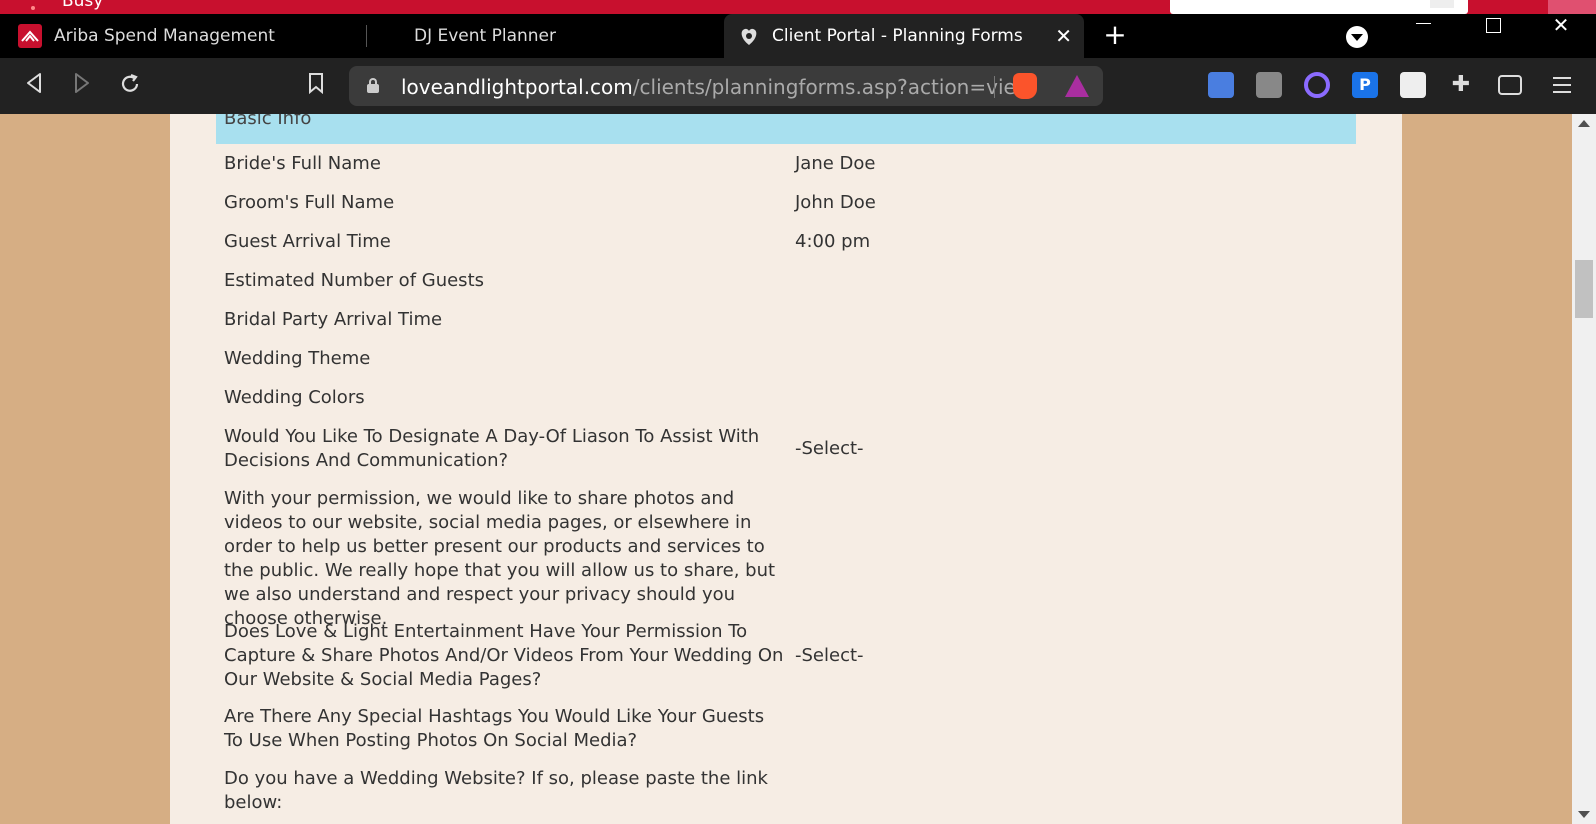 The height and width of the screenshot is (824, 1596). I want to click on status-text: Busy, so click(83, 5).